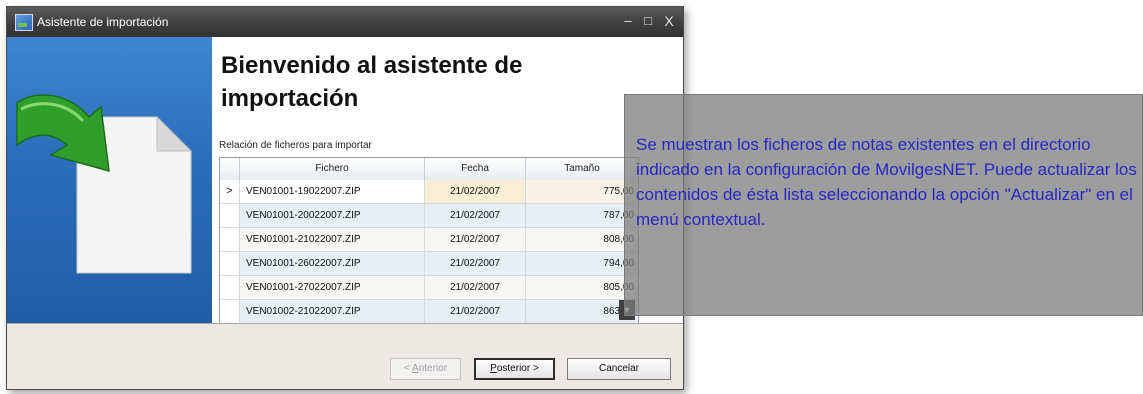 Image resolution: width=1143 pixels, height=394 pixels. I want to click on file-cell: VEN01001-27022007.ZIP, so click(332, 287).